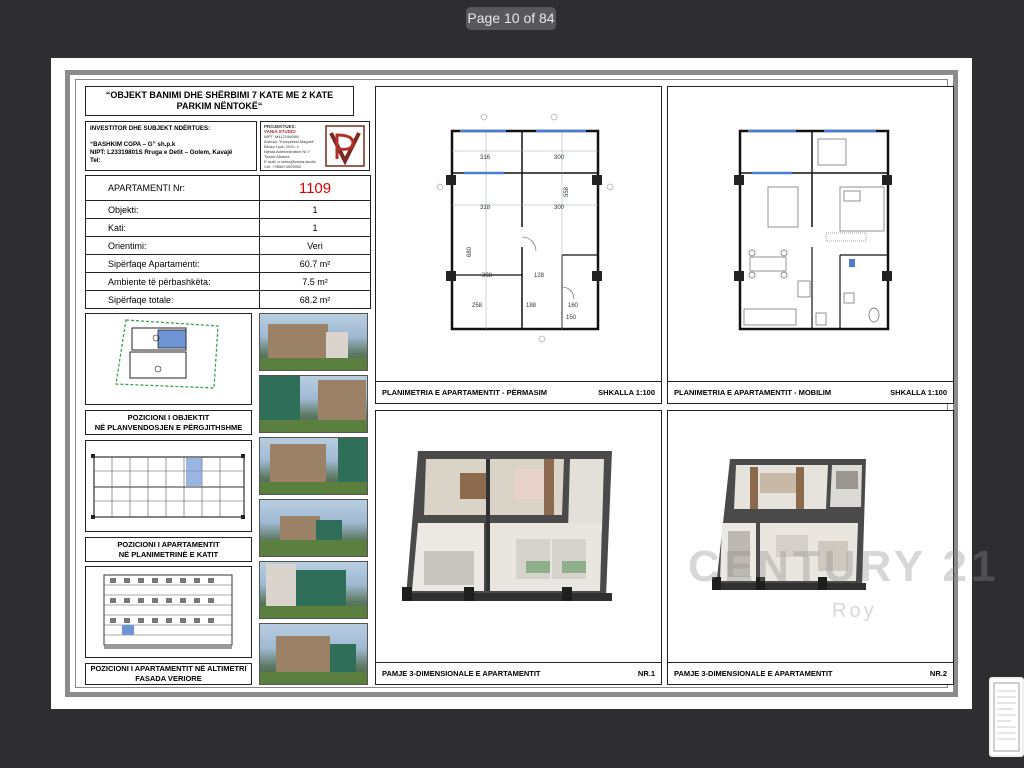 This screenshot has width=1024, height=768. I want to click on info-row: Sipërfaqe totale: 68.2 m², so click(228, 299).